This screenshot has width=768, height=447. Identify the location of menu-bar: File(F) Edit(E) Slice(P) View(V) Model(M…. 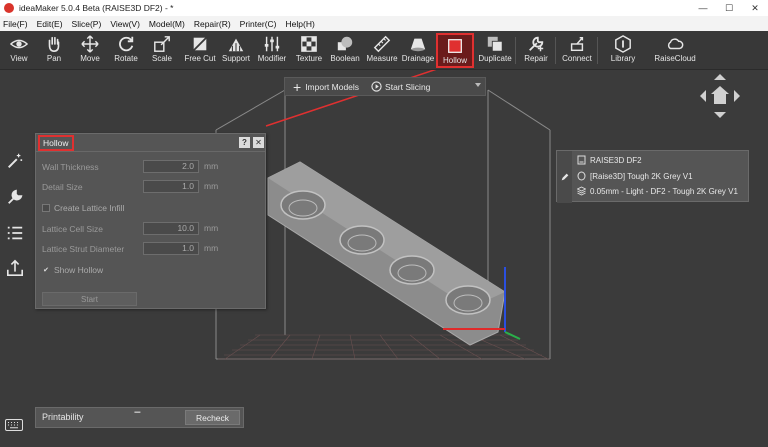
(384, 23).